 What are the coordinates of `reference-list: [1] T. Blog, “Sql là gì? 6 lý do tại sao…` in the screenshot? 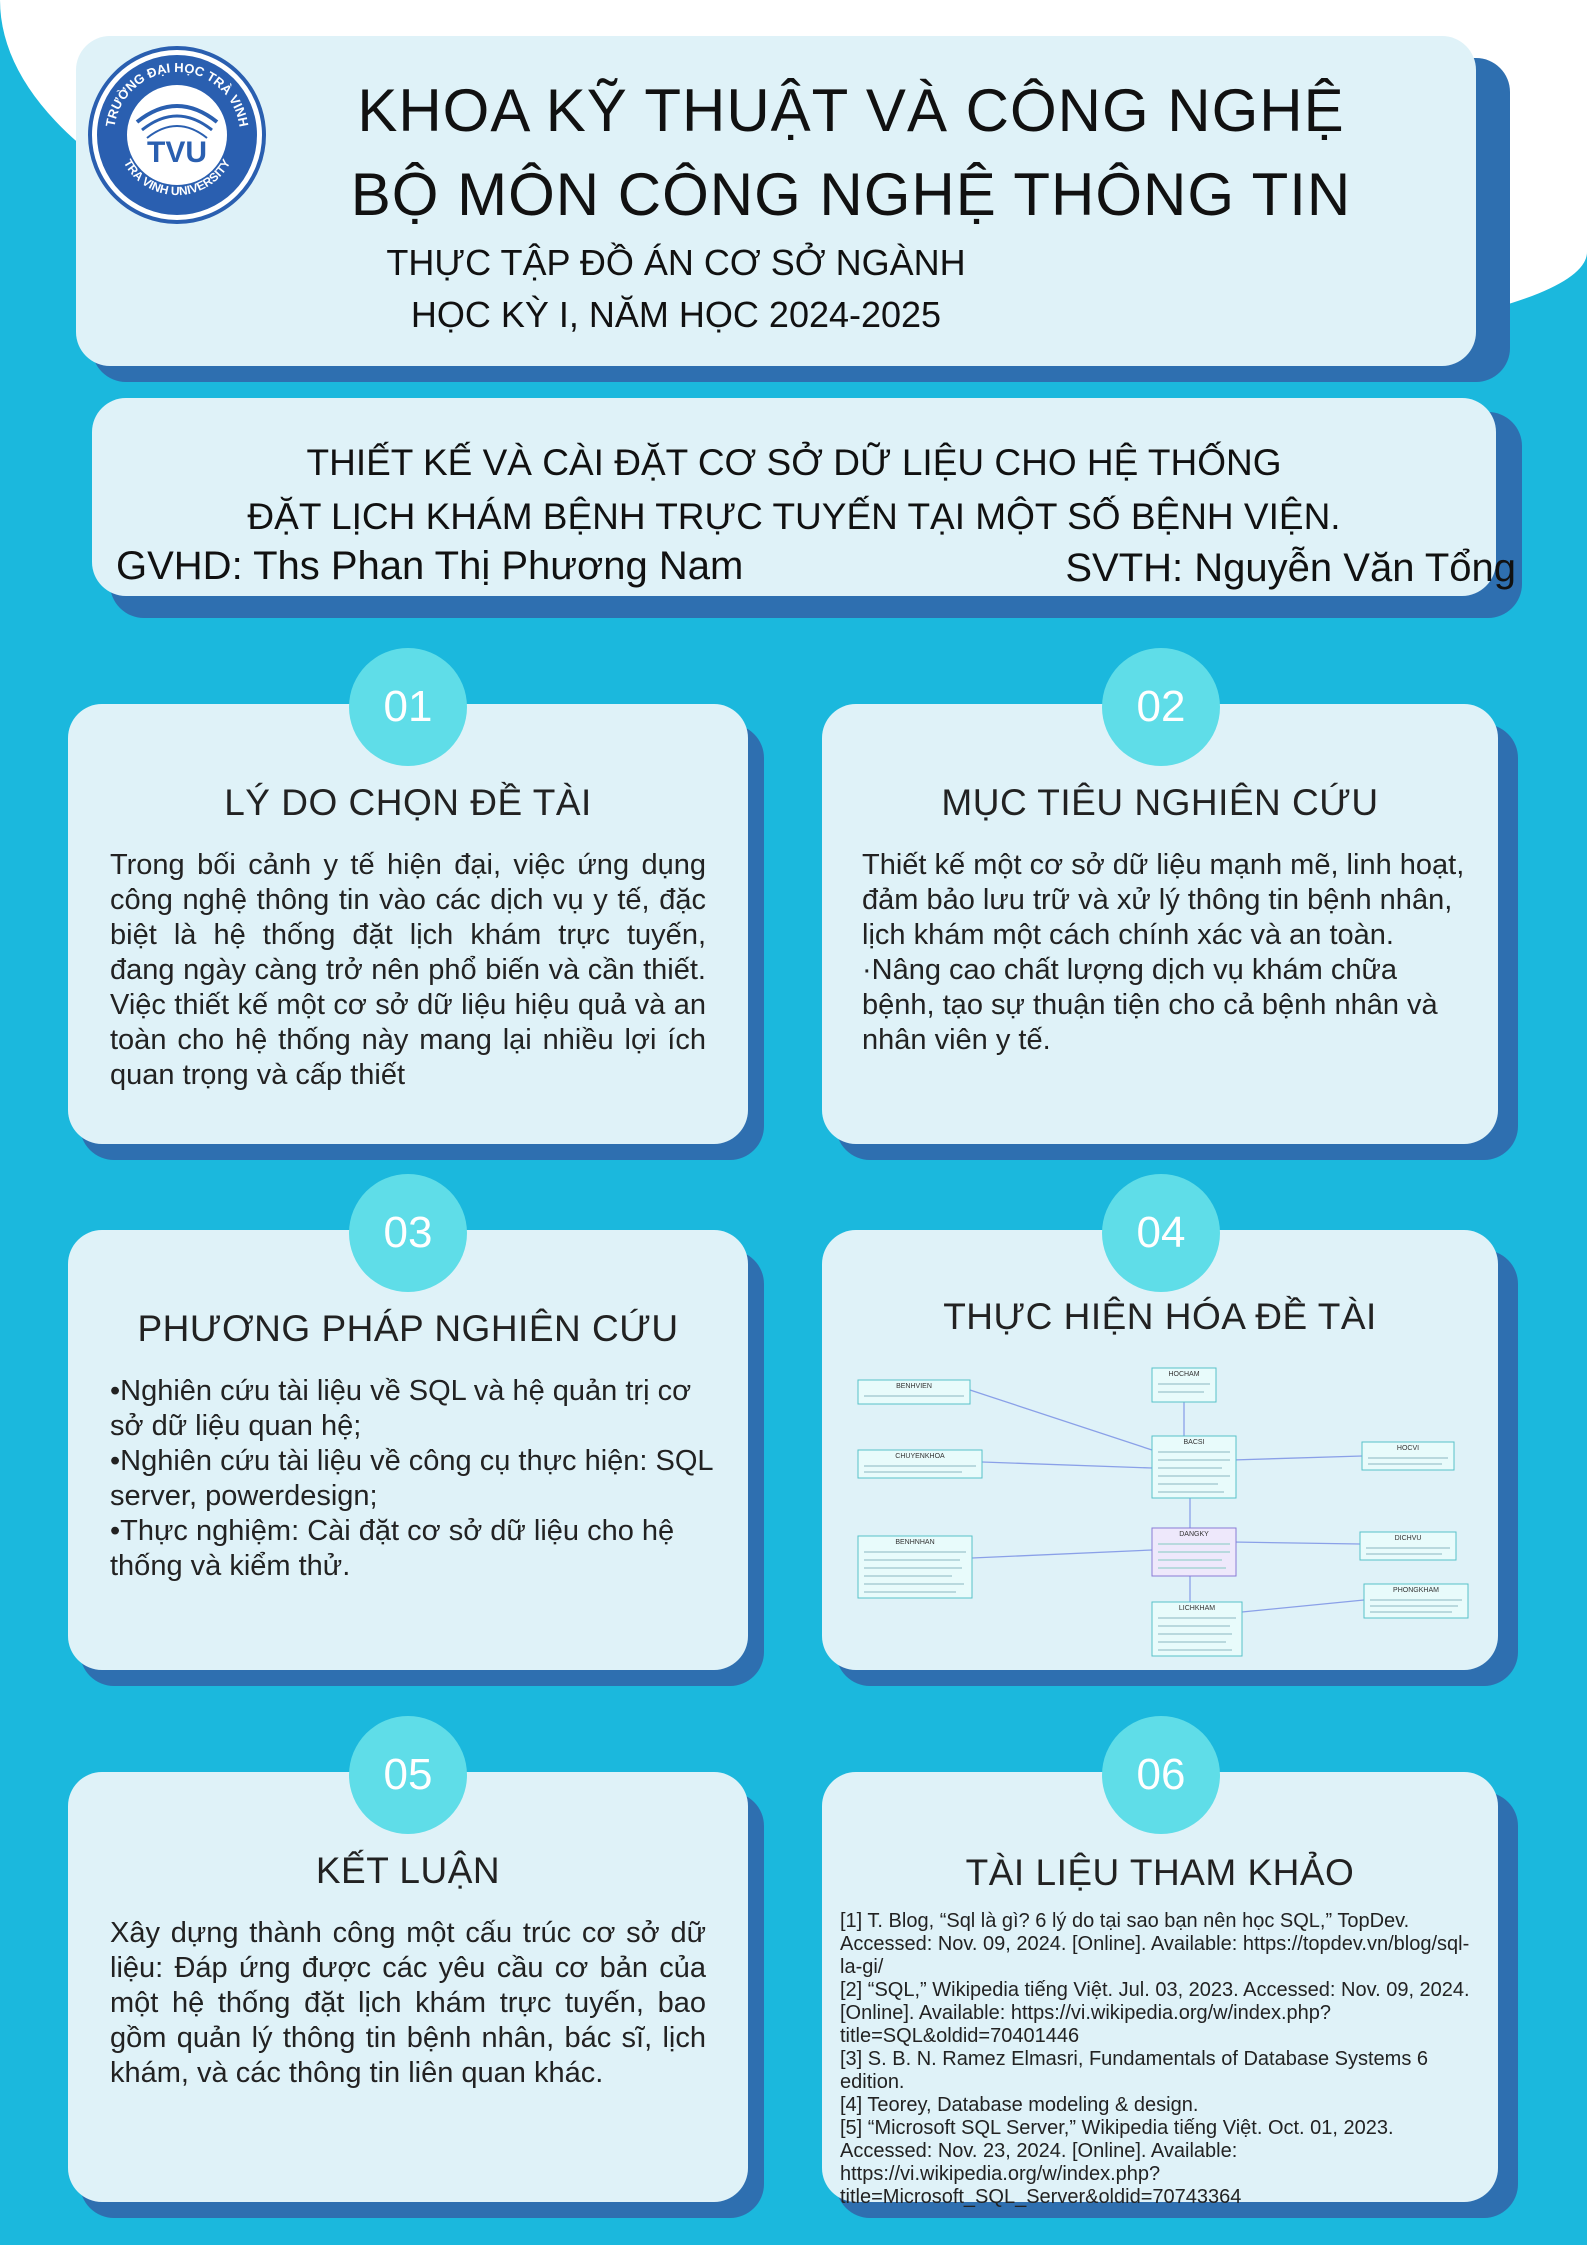 It's located at (1157, 2059).